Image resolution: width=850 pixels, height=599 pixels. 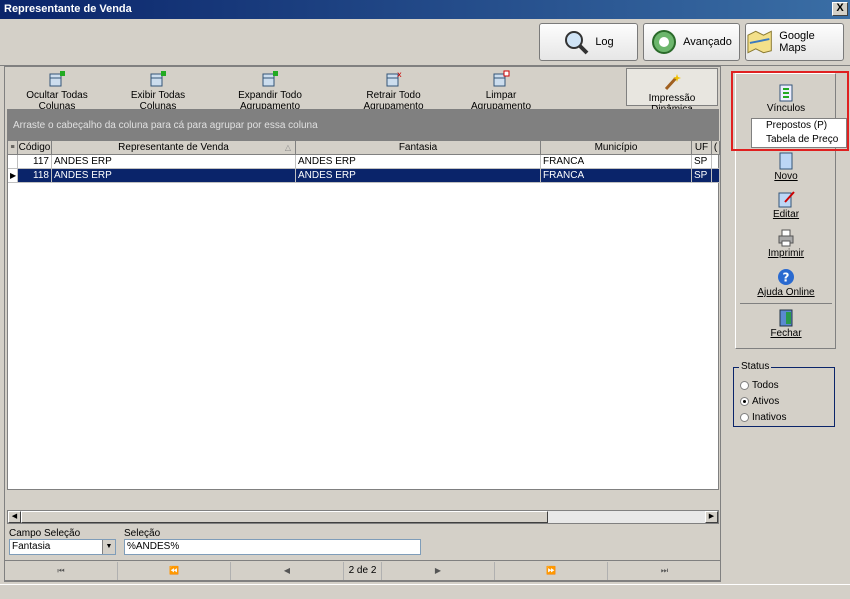 What do you see at coordinates (13, 162) in the screenshot?
I see `row-indicator` at bounding box center [13, 162].